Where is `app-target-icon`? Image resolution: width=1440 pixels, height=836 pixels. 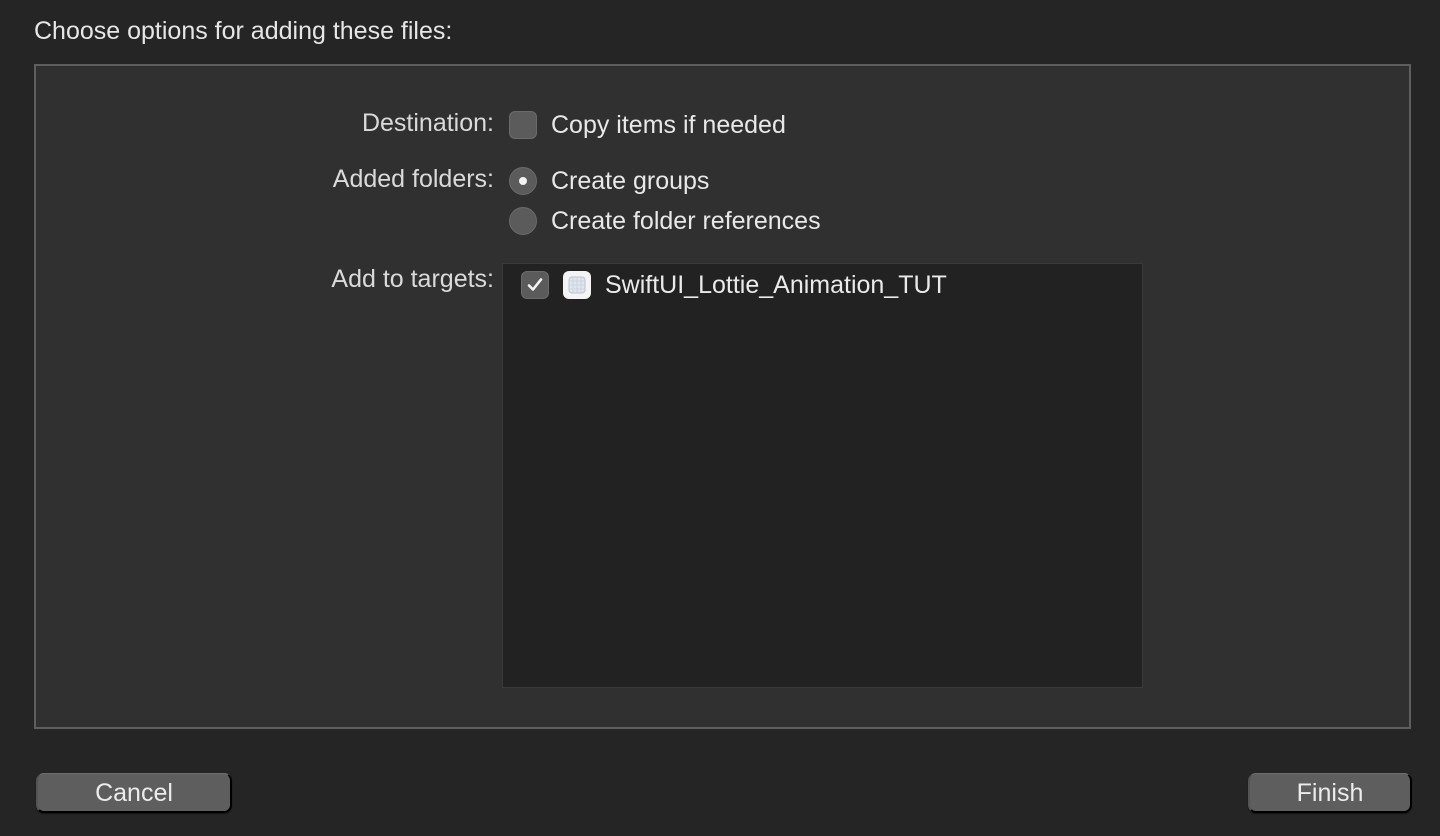 app-target-icon is located at coordinates (577, 285).